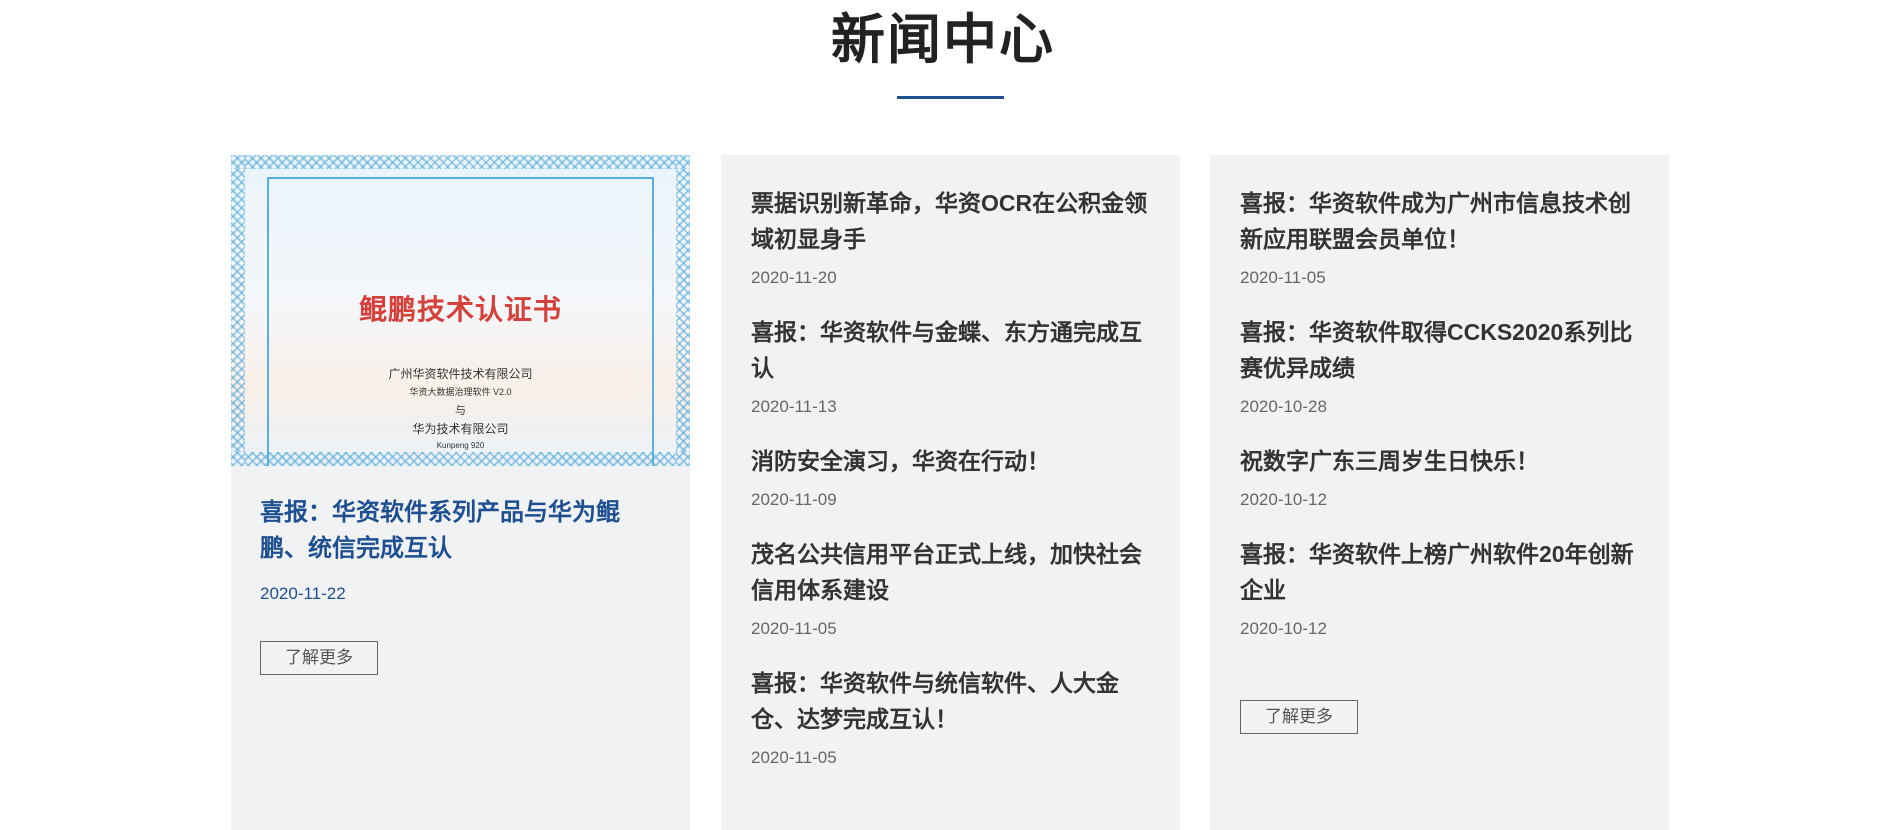 The height and width of the screenshot is (830, 1886). I want to click on certificate-conjunction: 与, so click(460, 411).